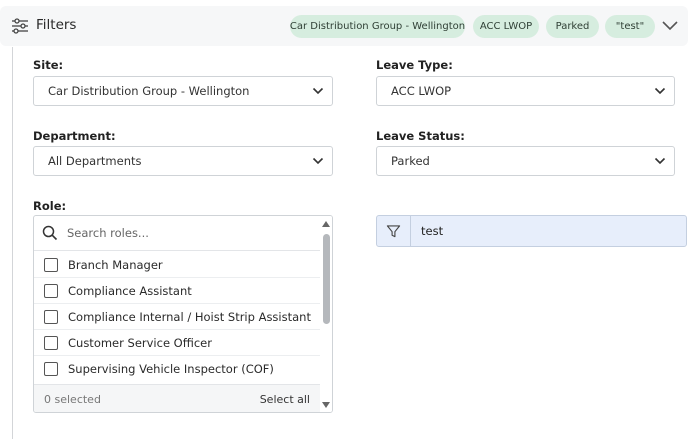 This screenshot has height=439, width=696. What do you see at coordinates (572, 26) in the screenshot?
I see `filter-chip-leave-status: Parked` at bounding box center [572, 26].